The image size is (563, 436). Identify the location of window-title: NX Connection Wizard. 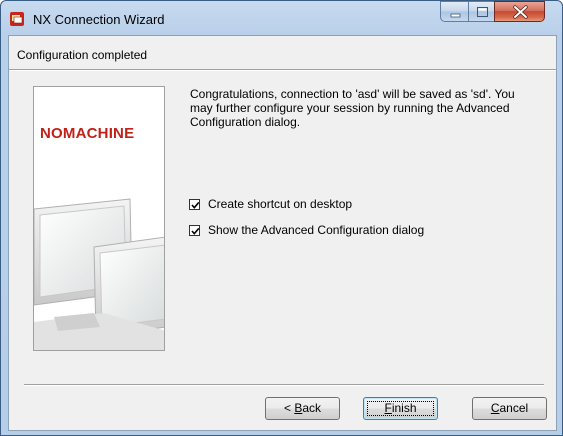
(99, 19).